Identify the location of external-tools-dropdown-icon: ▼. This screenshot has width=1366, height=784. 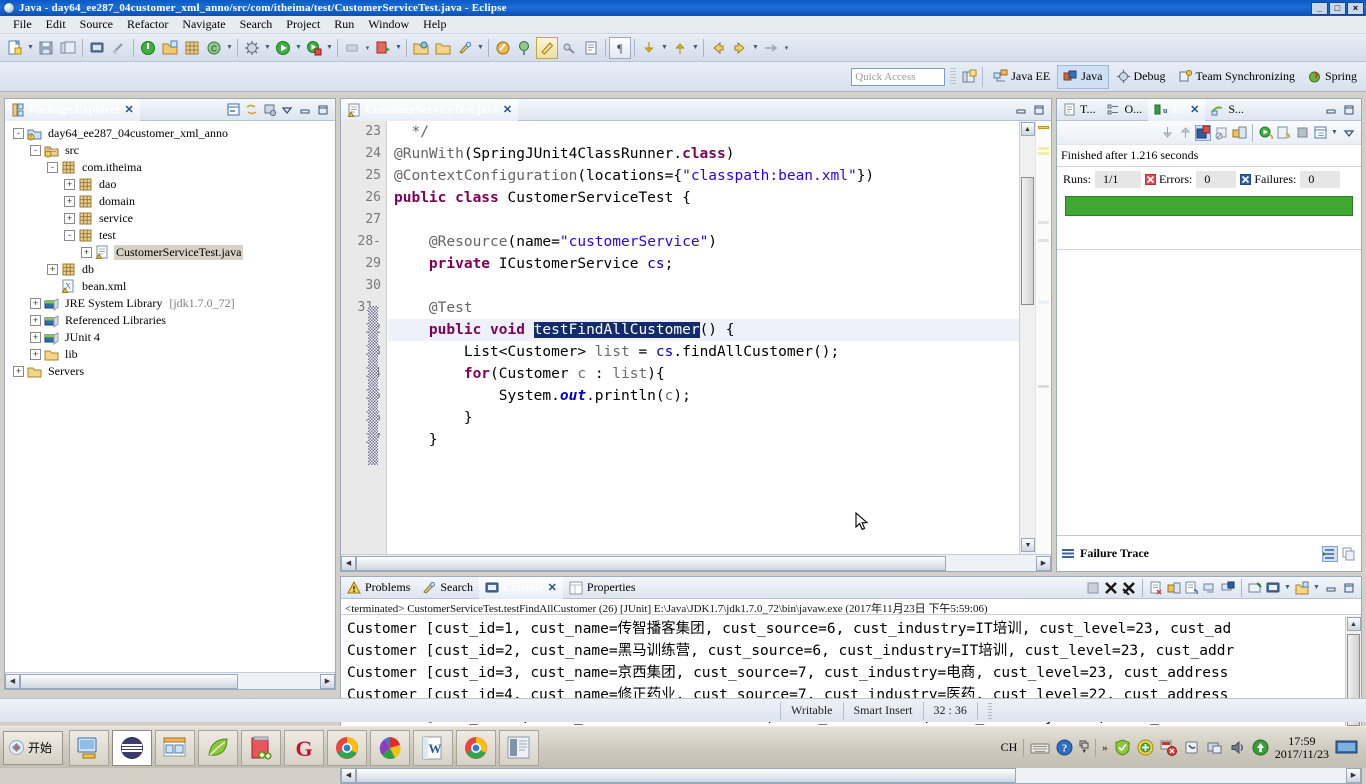
(329, 48).